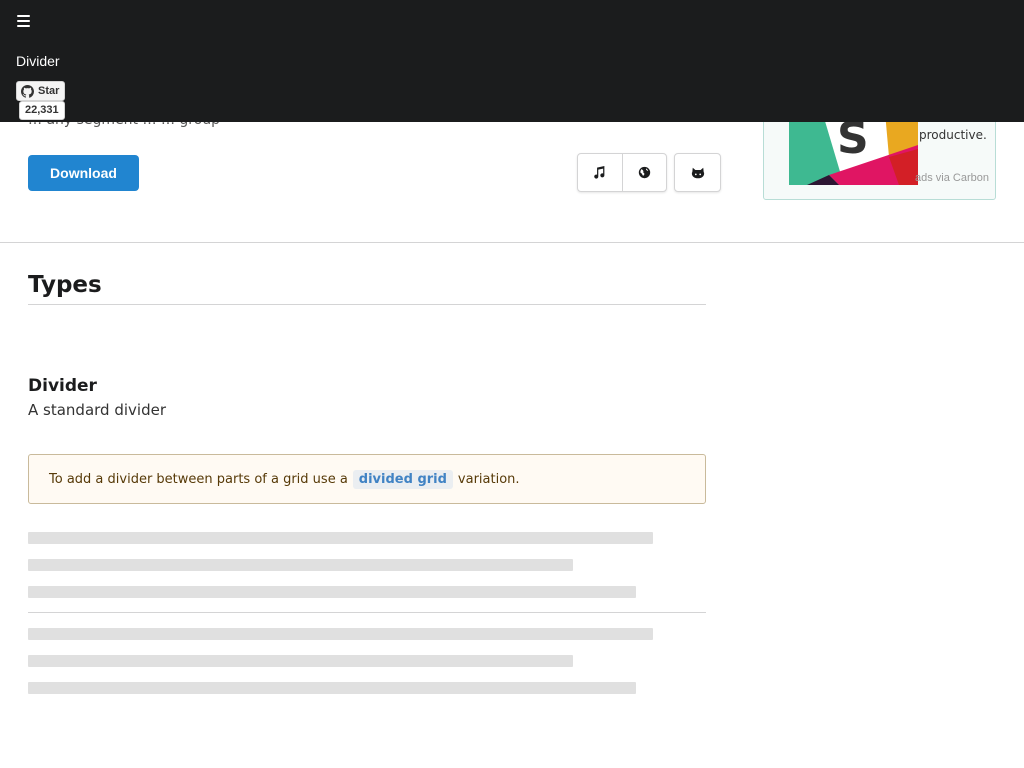 This screenshot has height=768, width=1024. I want to click on share-button-group, so click(622, 172).